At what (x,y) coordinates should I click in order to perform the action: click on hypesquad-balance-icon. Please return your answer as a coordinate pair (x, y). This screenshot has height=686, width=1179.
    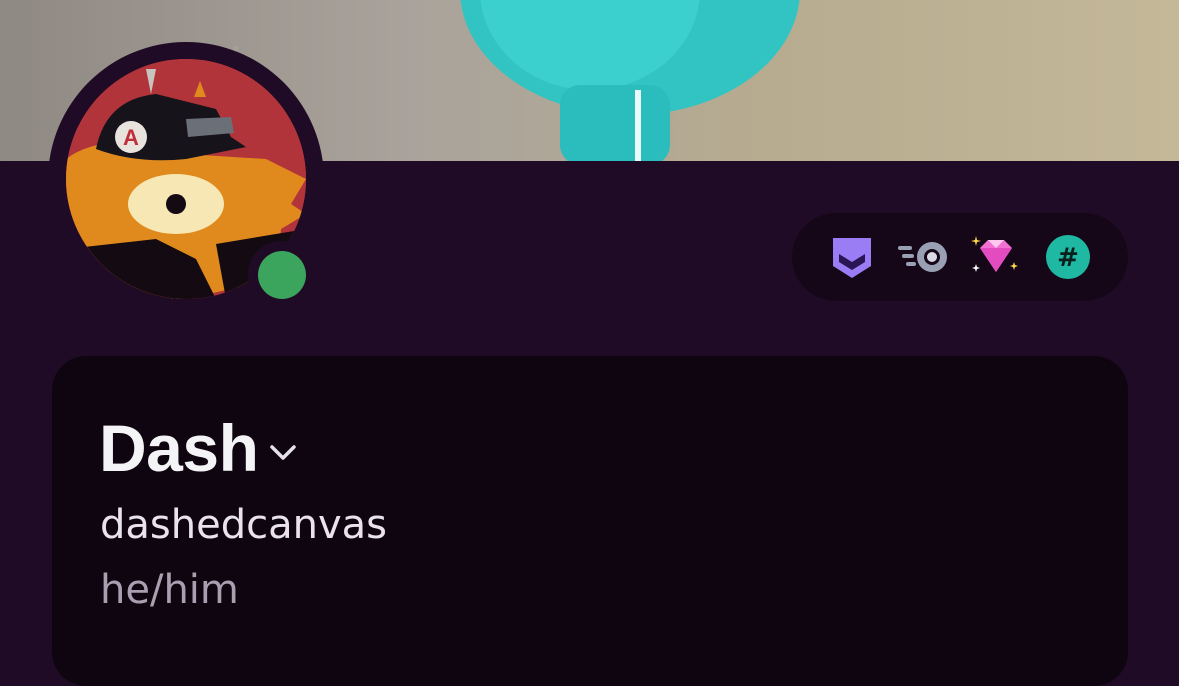
    Looking at the image, I should click on (852, 257).